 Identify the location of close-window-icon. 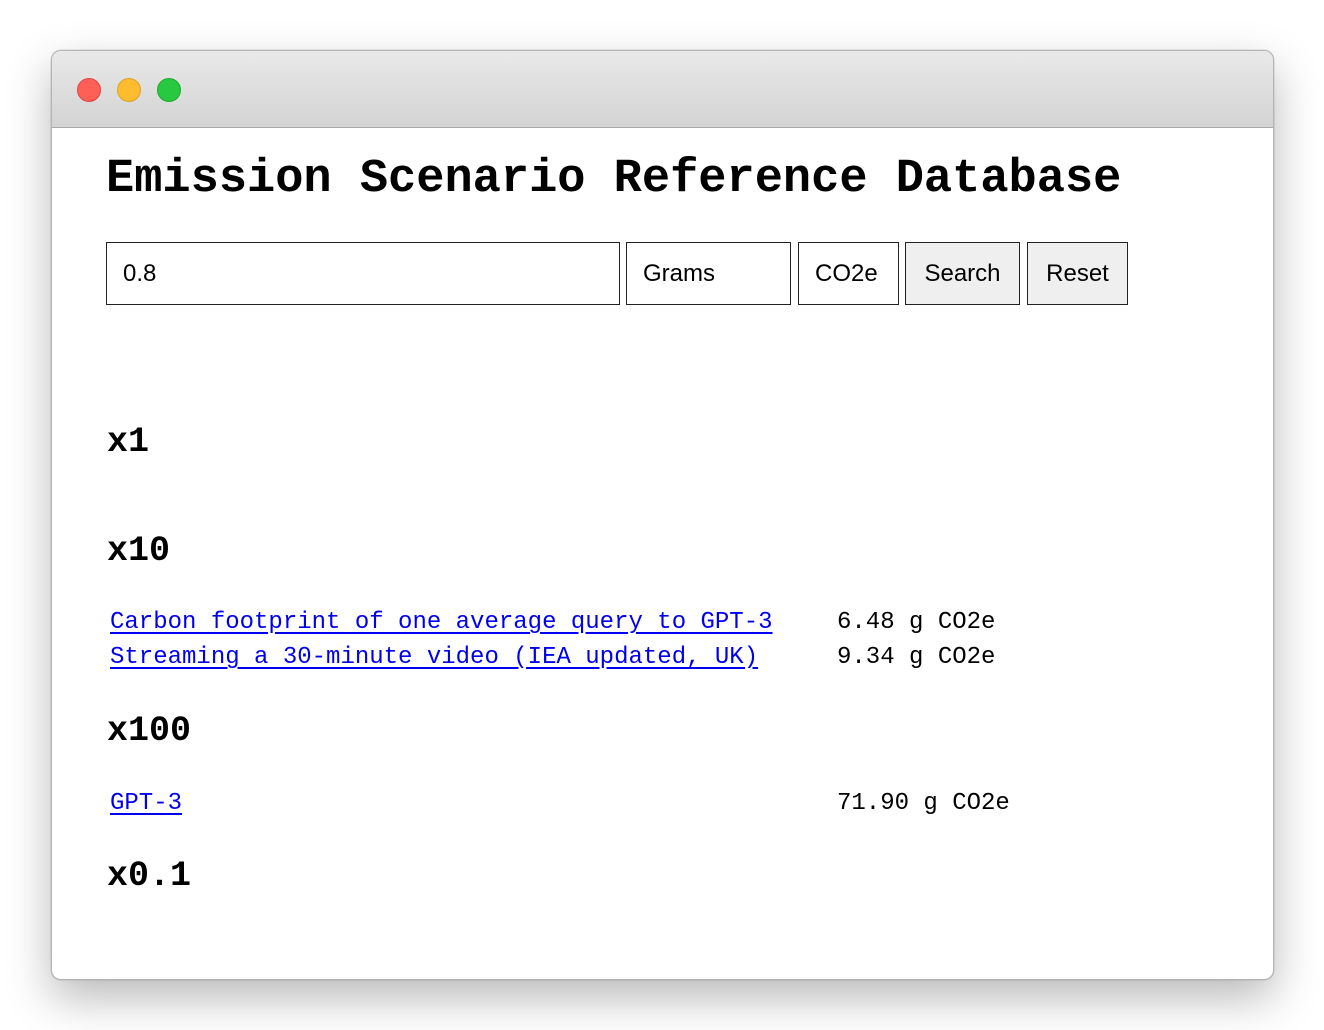
(89, 90).